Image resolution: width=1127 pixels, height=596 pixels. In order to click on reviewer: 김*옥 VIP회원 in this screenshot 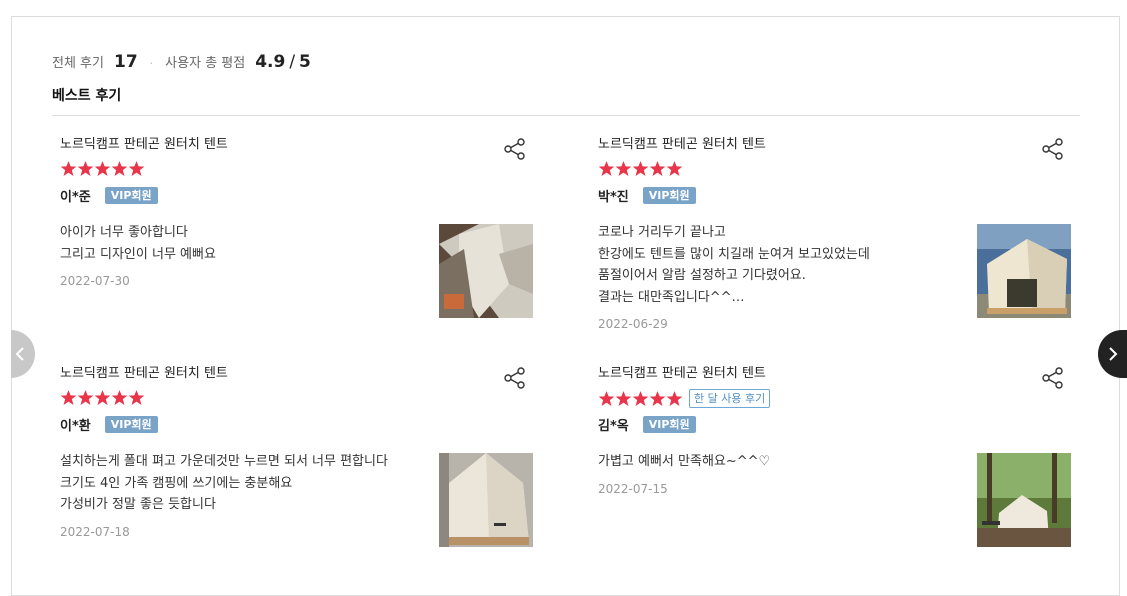, I will do `click(647, 424)`.